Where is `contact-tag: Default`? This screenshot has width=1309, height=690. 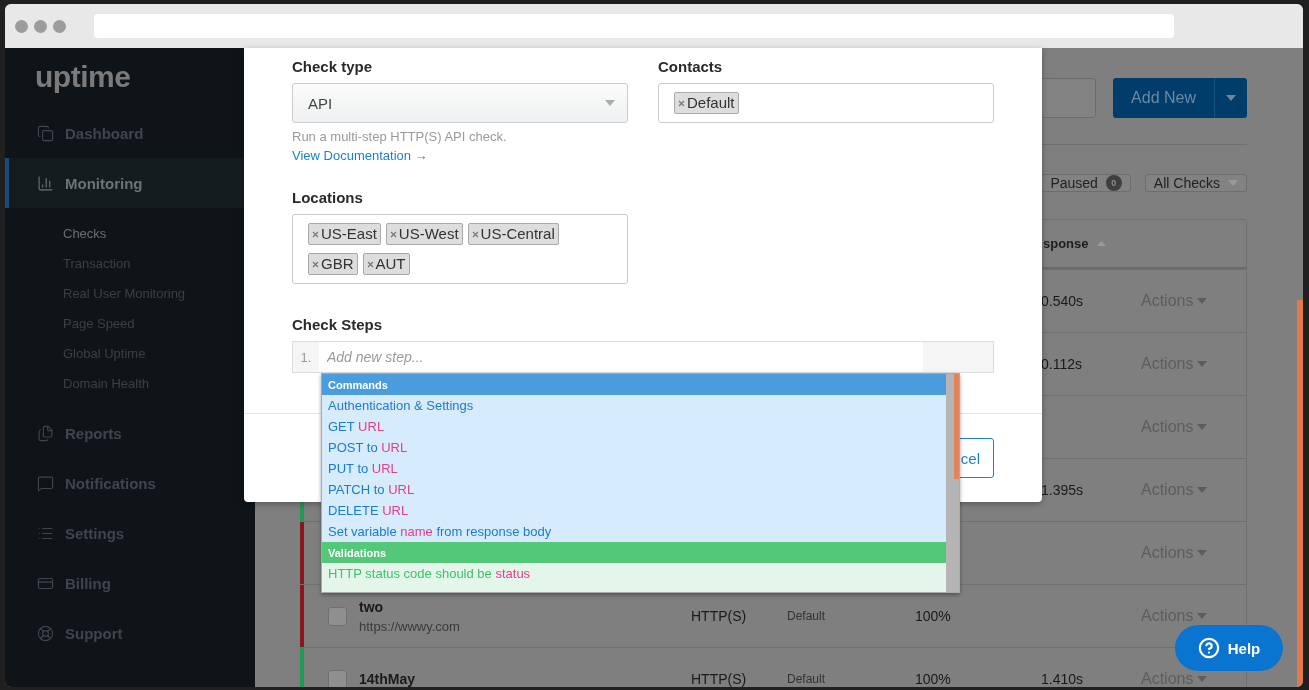 contact-tag: Default is located at coordinates (706, 103).